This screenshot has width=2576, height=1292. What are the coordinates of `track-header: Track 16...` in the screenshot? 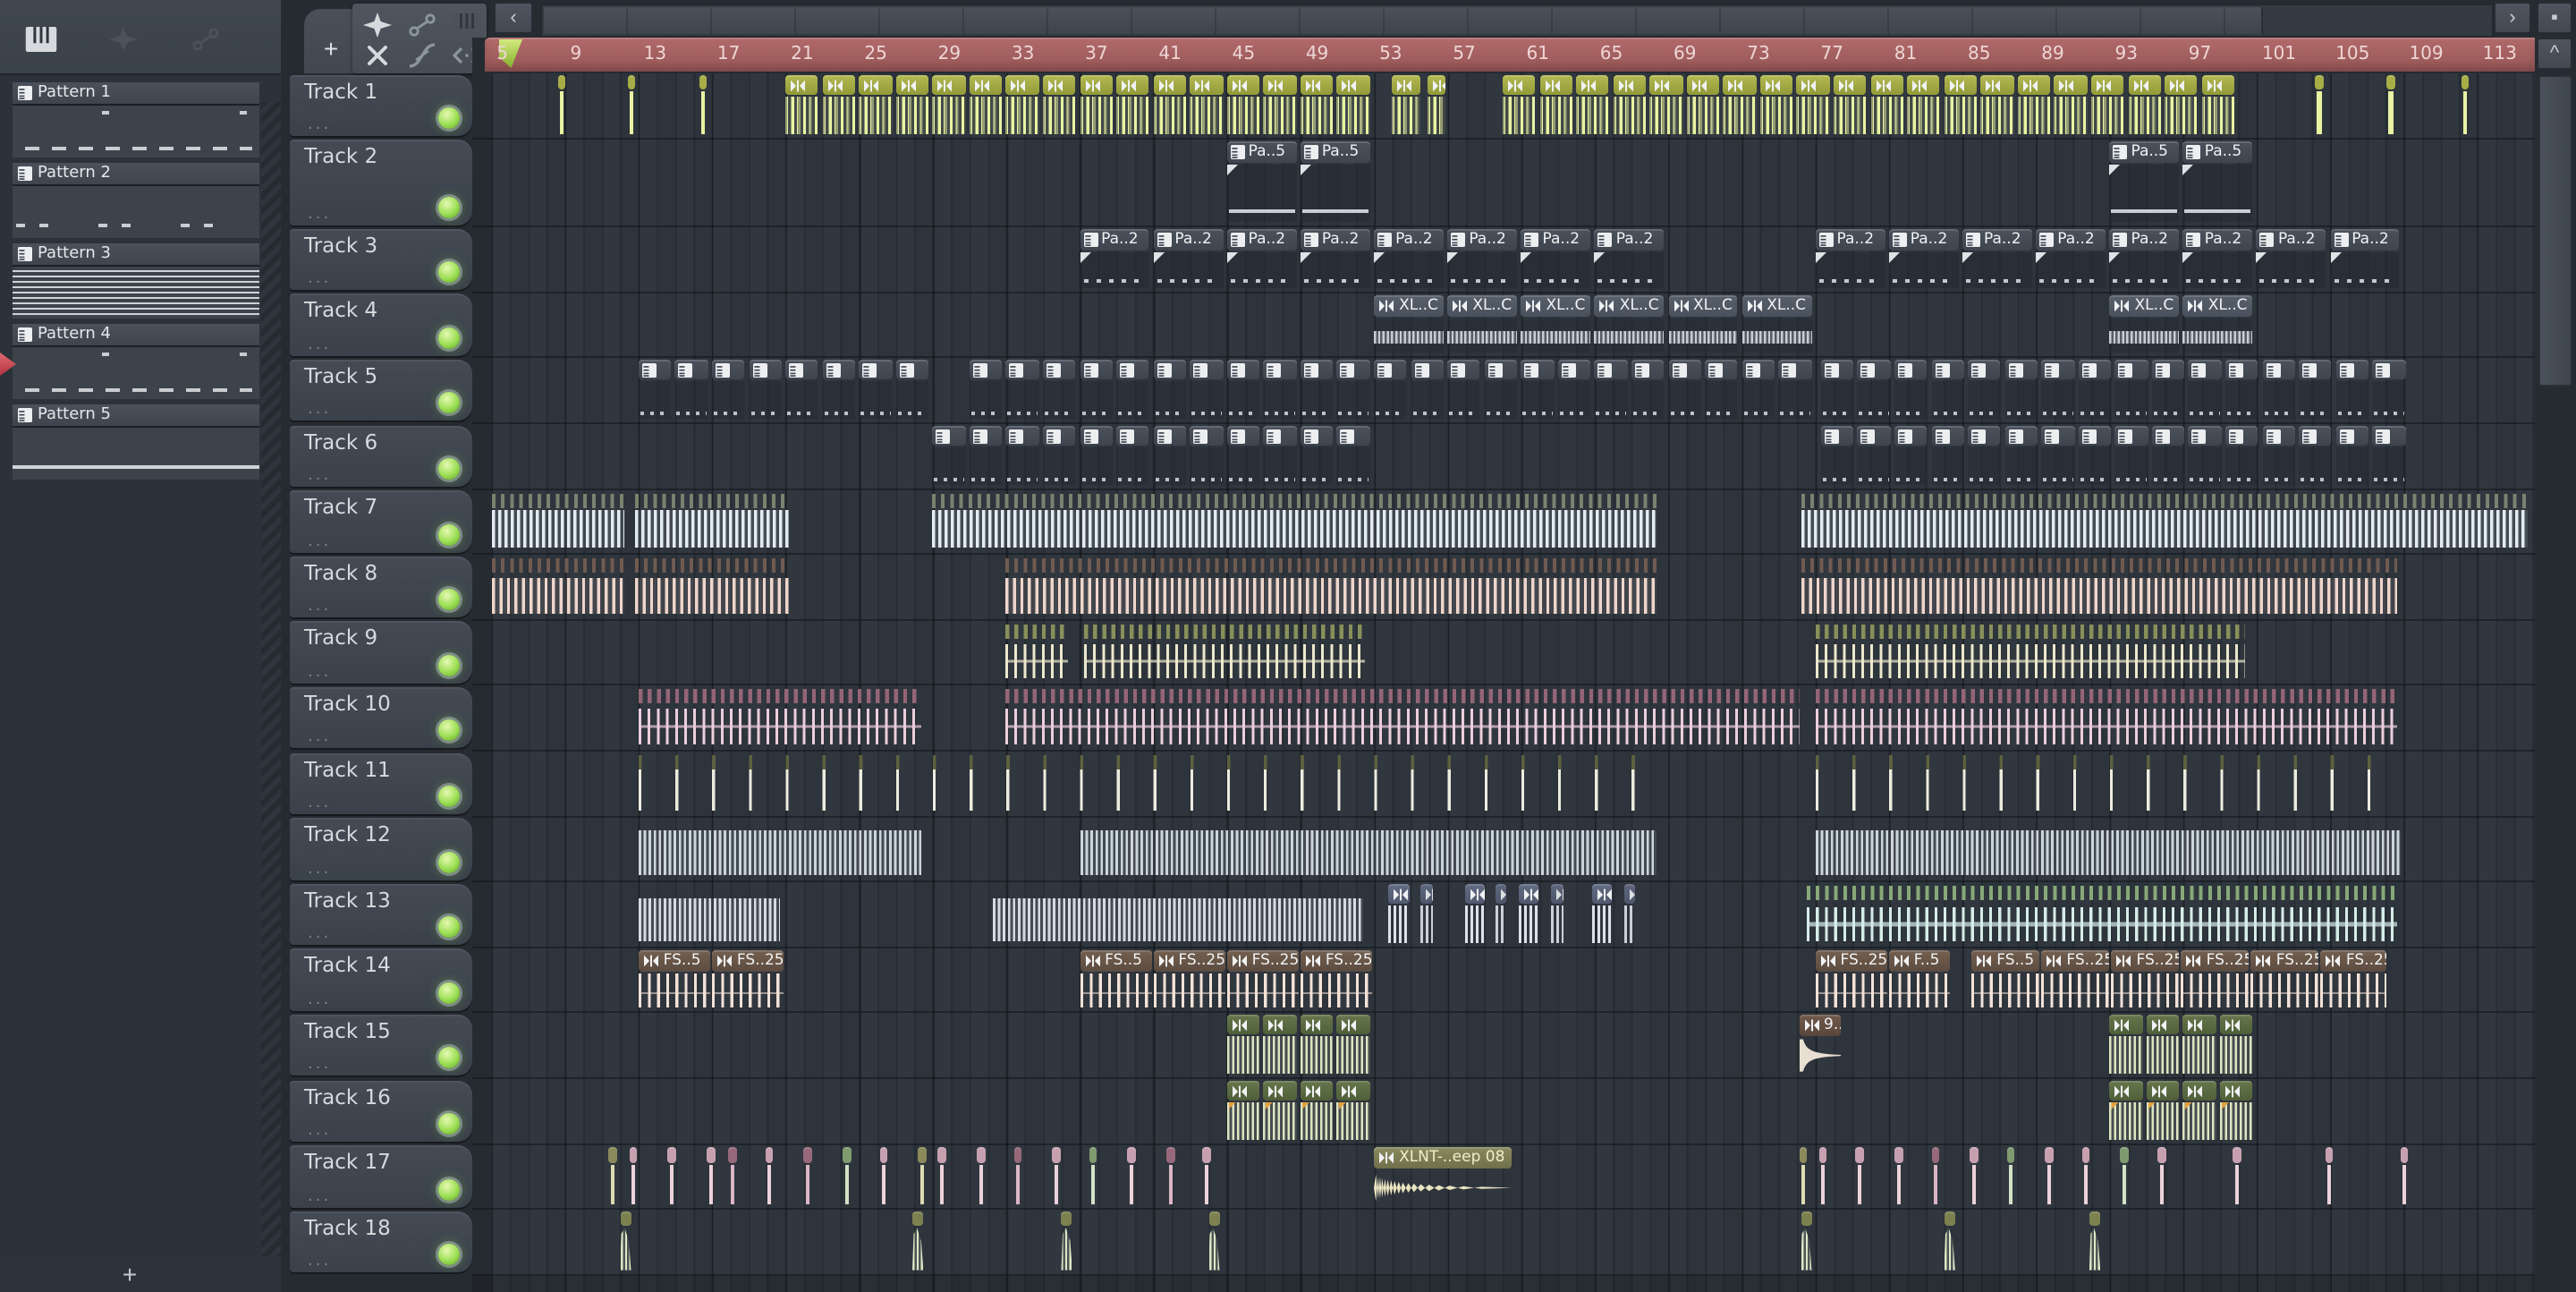 It's located at (381, 1111).